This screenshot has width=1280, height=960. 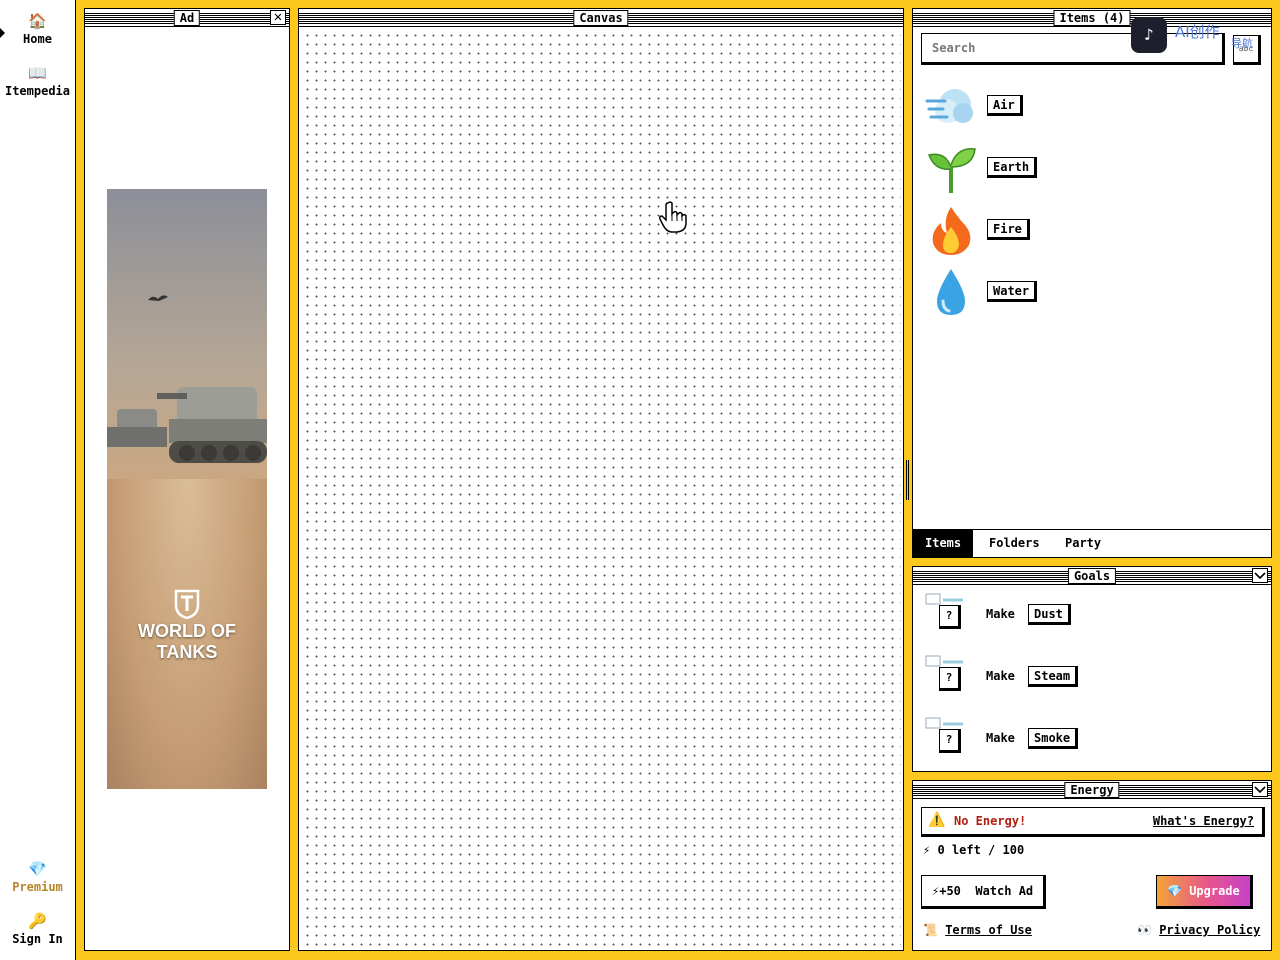 I want to click on goal-target-chip: Smoke, so click(x=1053, y=738).